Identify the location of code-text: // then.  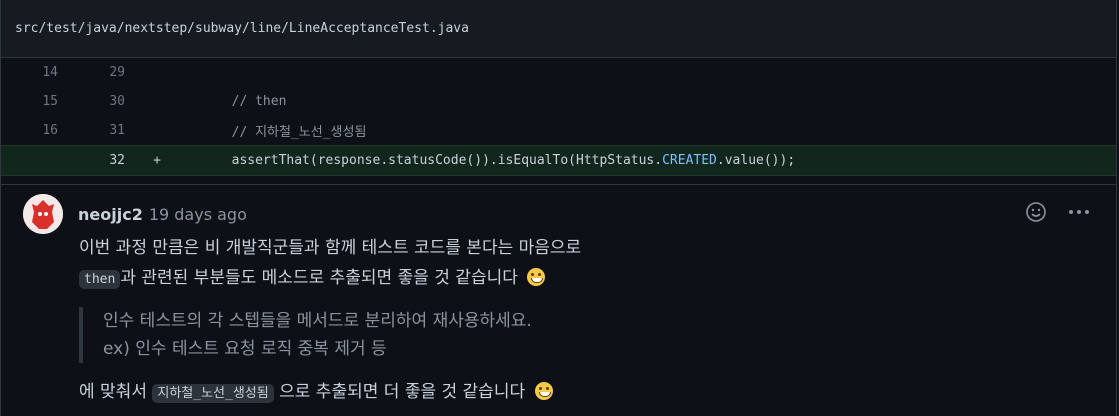
(228, 101).